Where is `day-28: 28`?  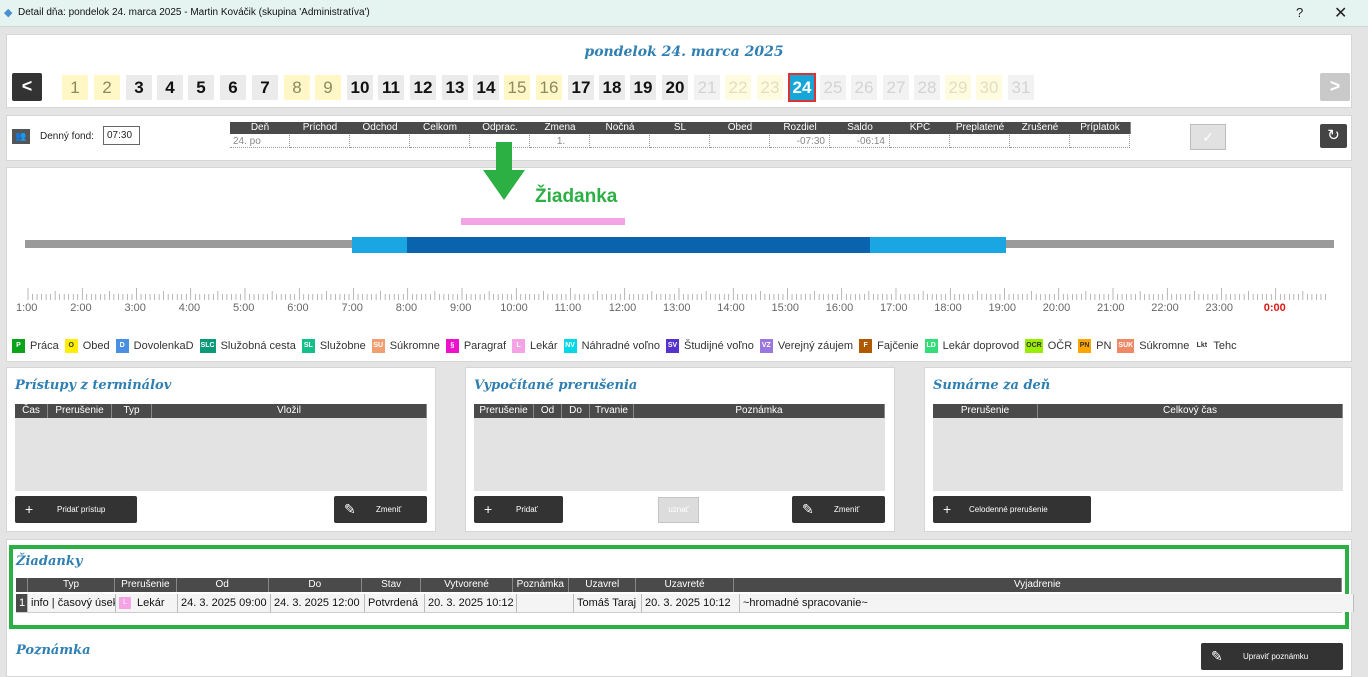 day-28: 28 is located at coordinates (927, 87).